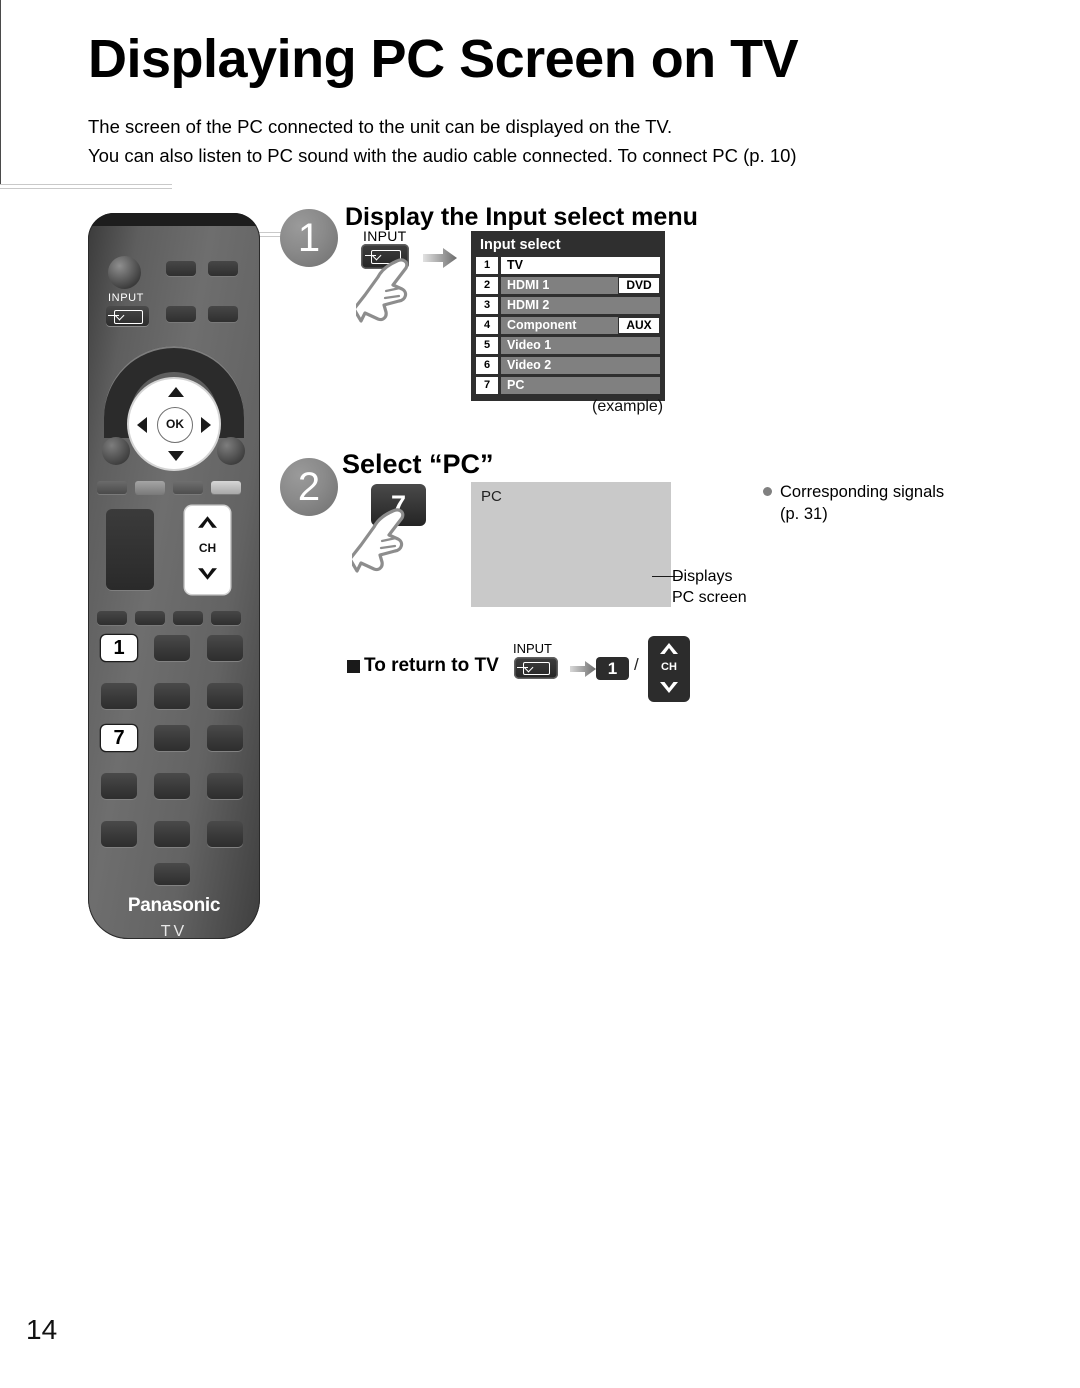  Describe the element at coordinates (487, 325) in the screenshot. I see `input-menu-row-number: 4` at that location.